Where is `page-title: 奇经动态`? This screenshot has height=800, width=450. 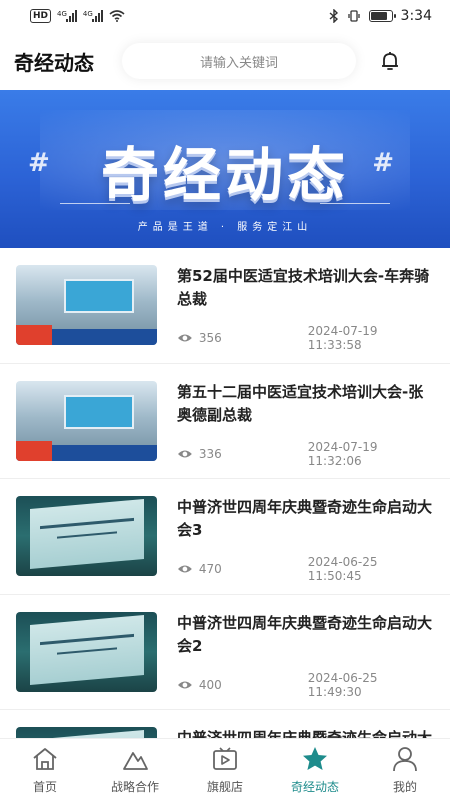
page-title: 奇经动态 is located at coordinates (54, 62).